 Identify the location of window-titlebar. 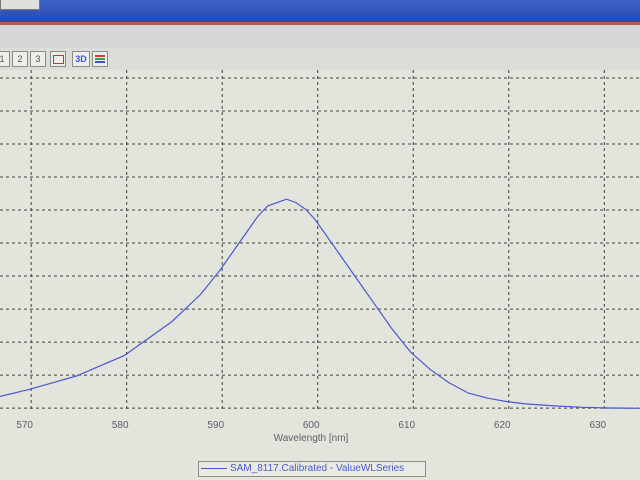
(320, 11).